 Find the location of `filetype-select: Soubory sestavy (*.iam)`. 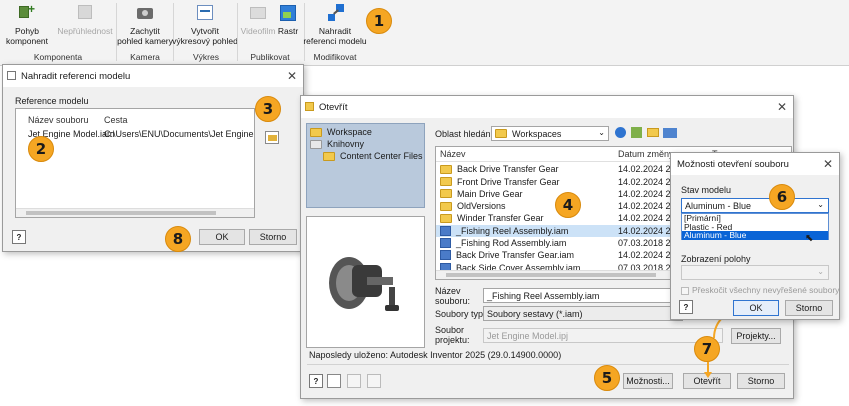

filetype-select: Soubory sestavy (*.iam) is located at coordinates (583, 313).